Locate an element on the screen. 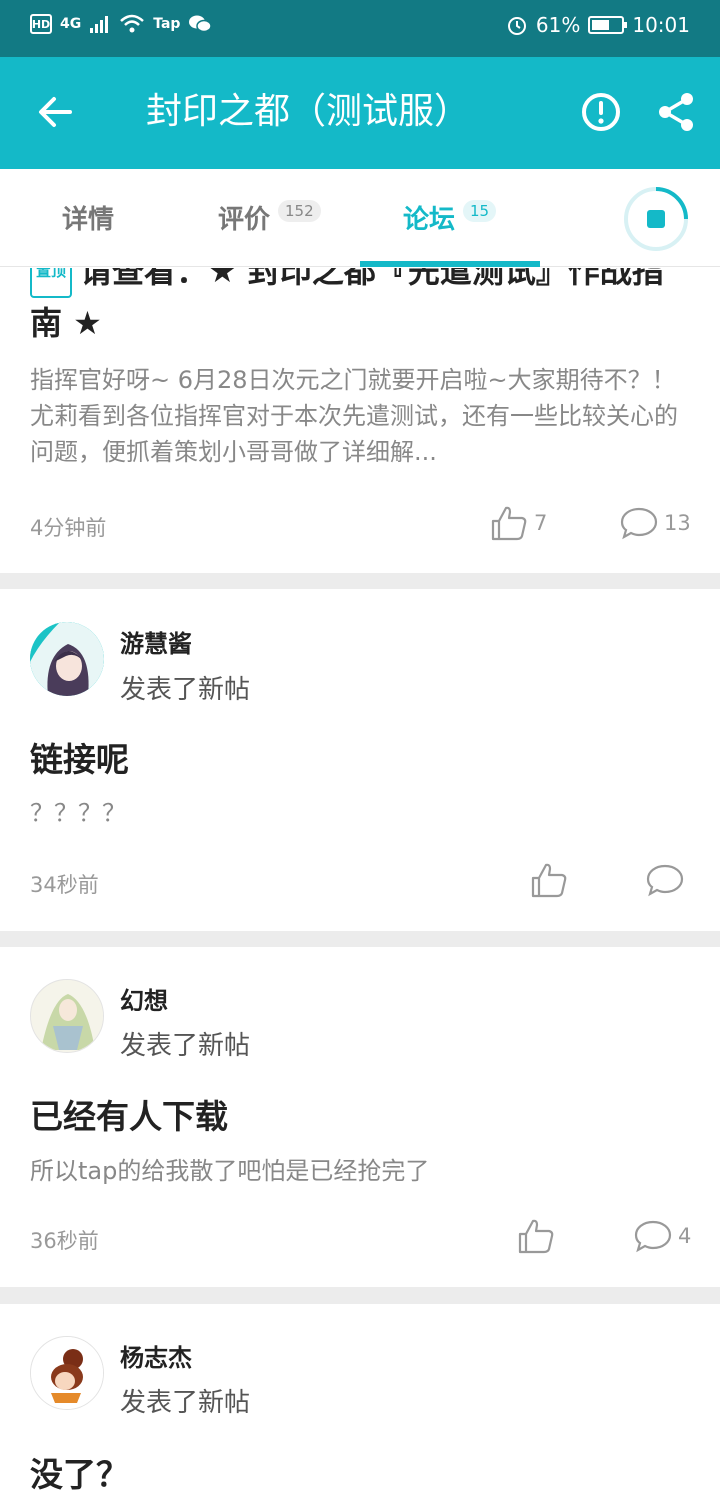 The image size is (720, 1496). tab-bar: 详情 评价 152 论坛 15 is located at coordinates (360, 218).